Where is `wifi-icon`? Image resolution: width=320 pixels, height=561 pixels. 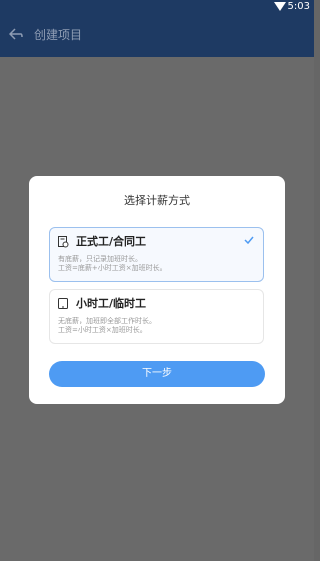 wifi-icon is located at coordinates (280, 6).